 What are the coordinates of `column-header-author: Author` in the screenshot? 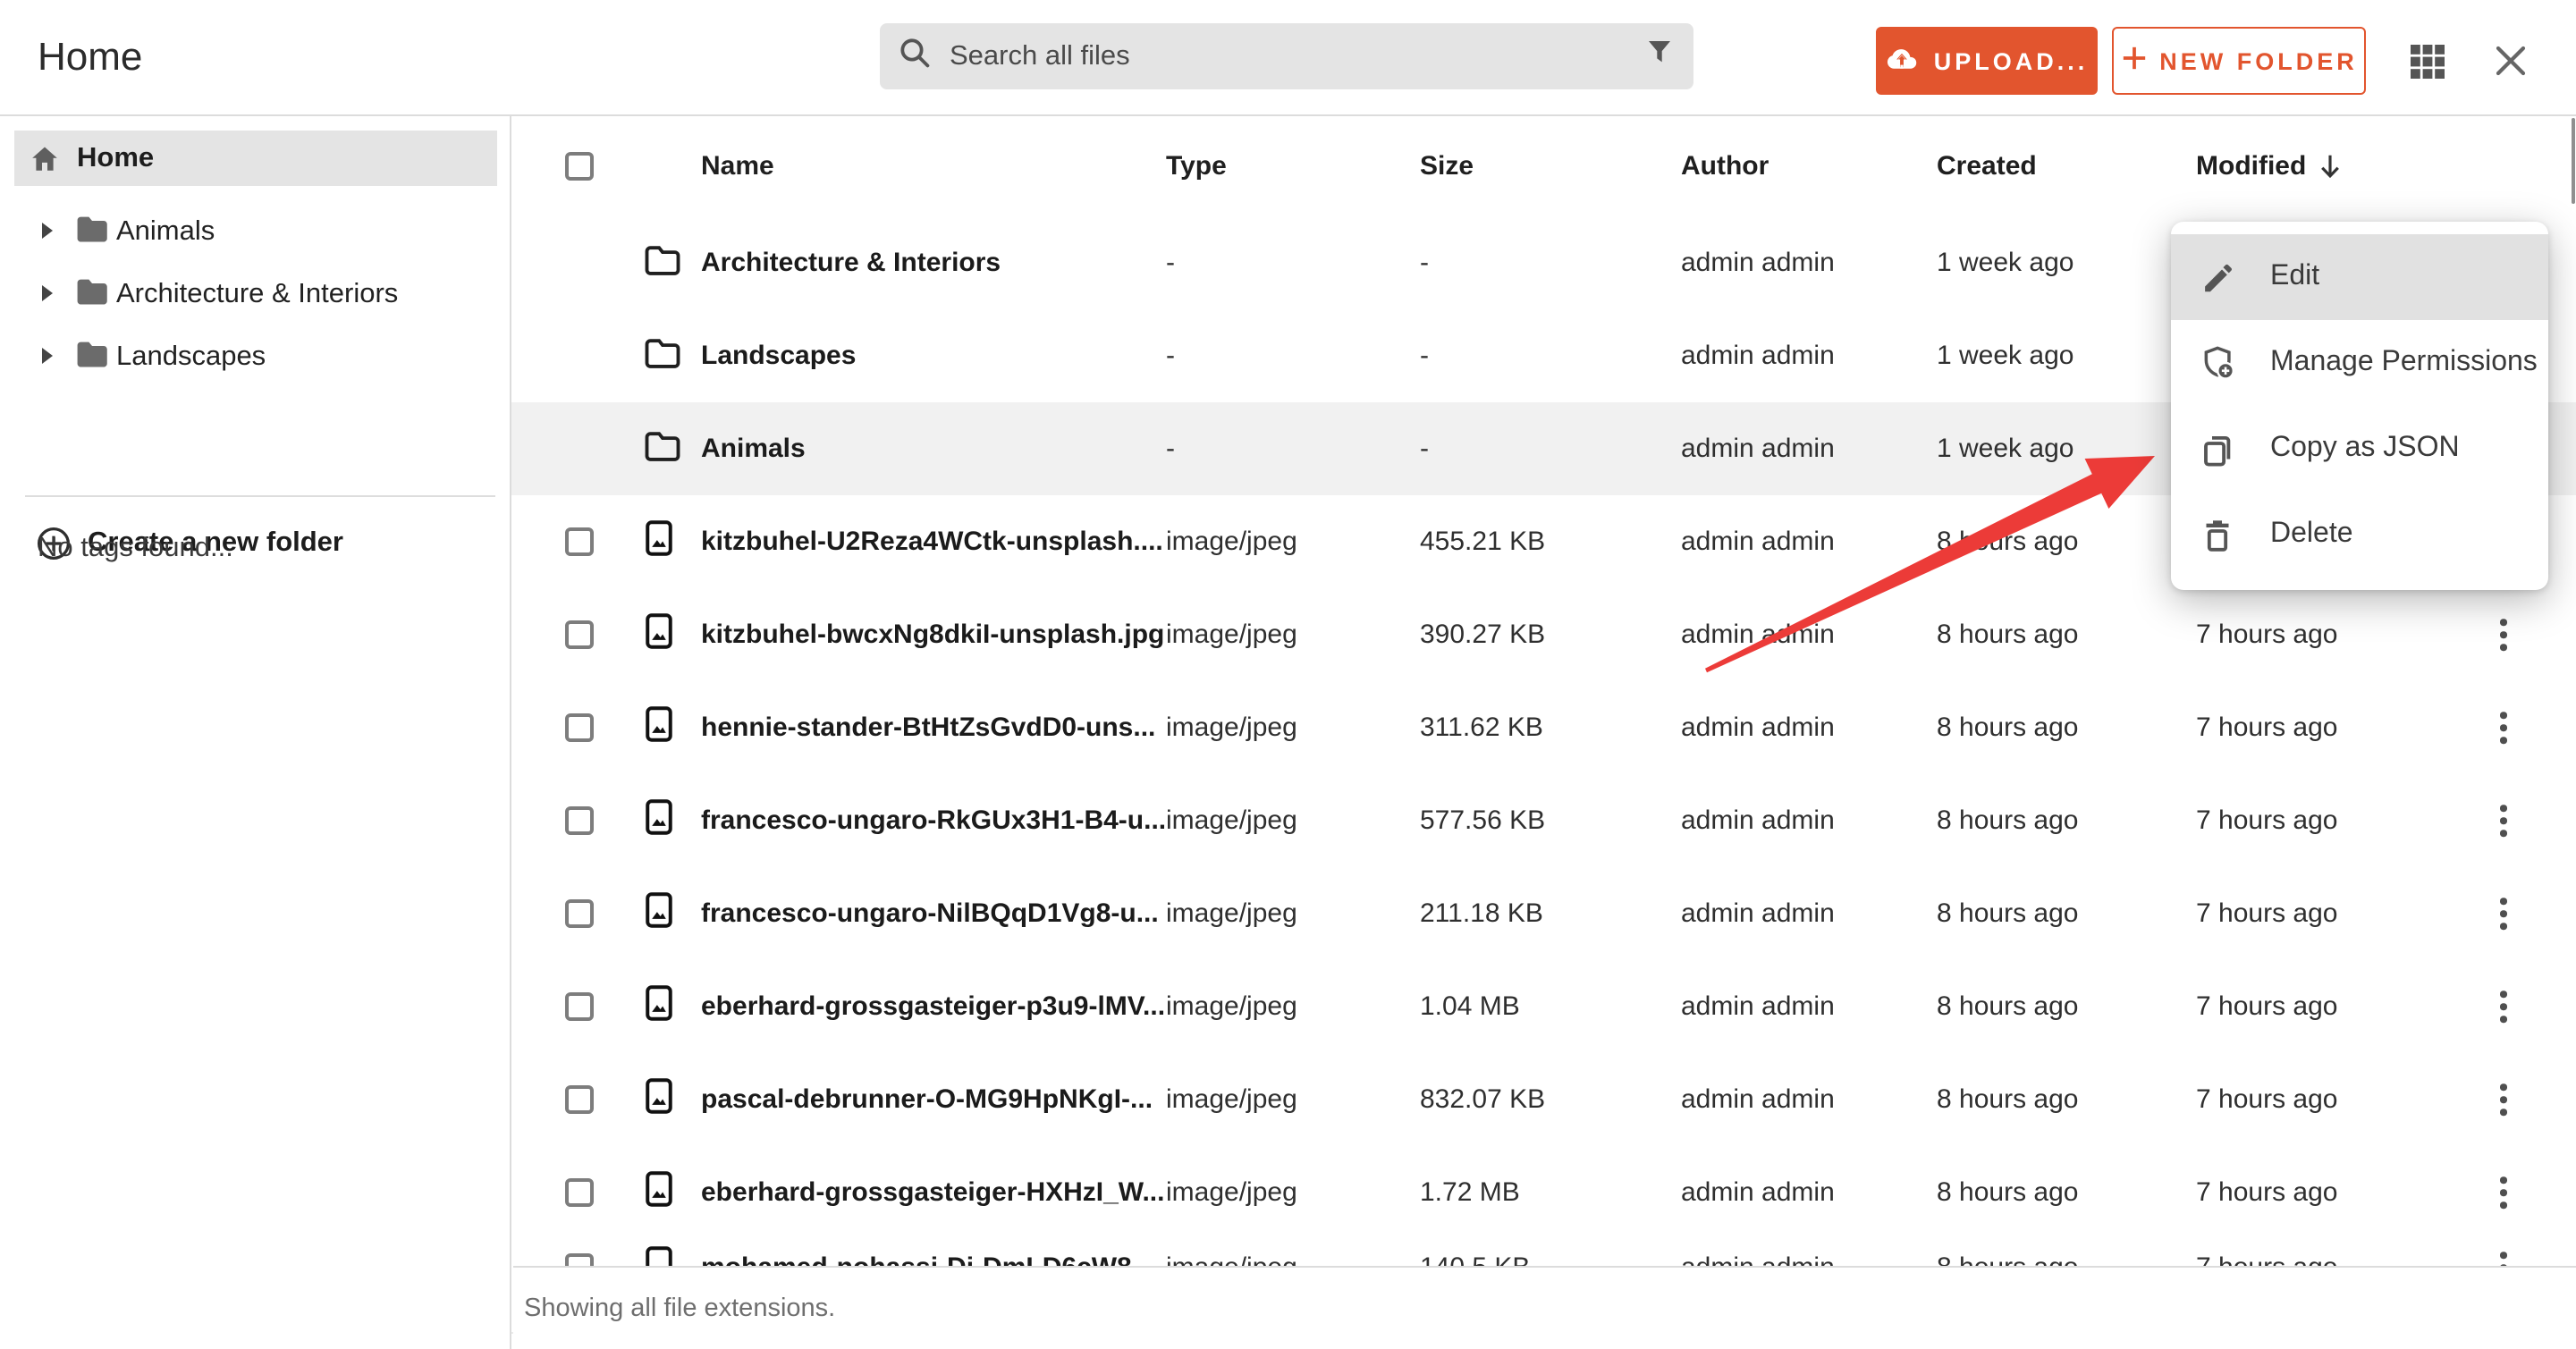 It's located at (1725, 165).